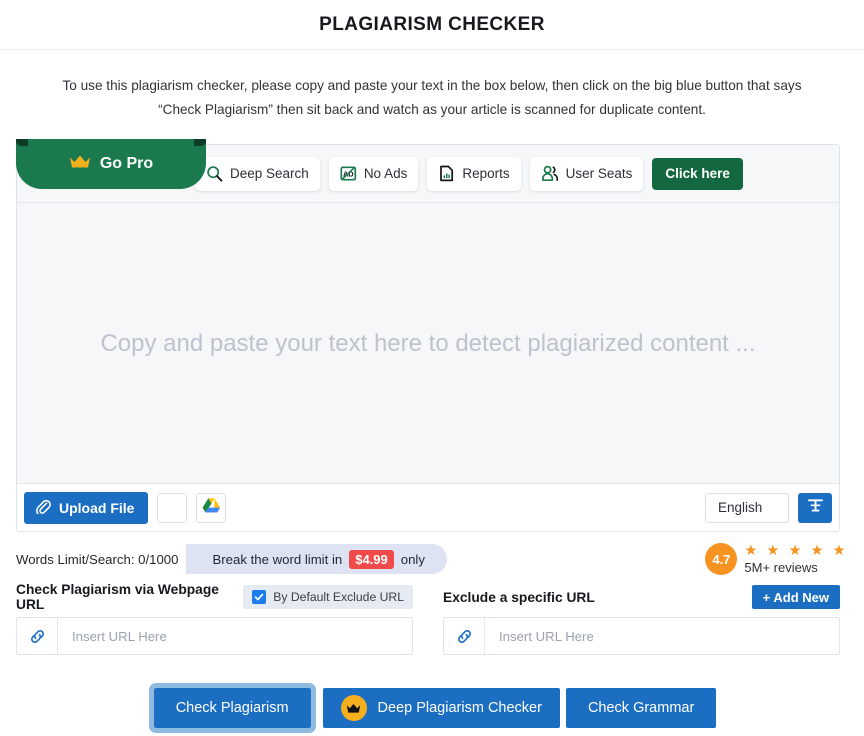  What do you see at coordinates (97, 559) in the screenshot?
I see `words-limit-label: Words Limit/Search: 0/1000` at bounding box center [97, 559].